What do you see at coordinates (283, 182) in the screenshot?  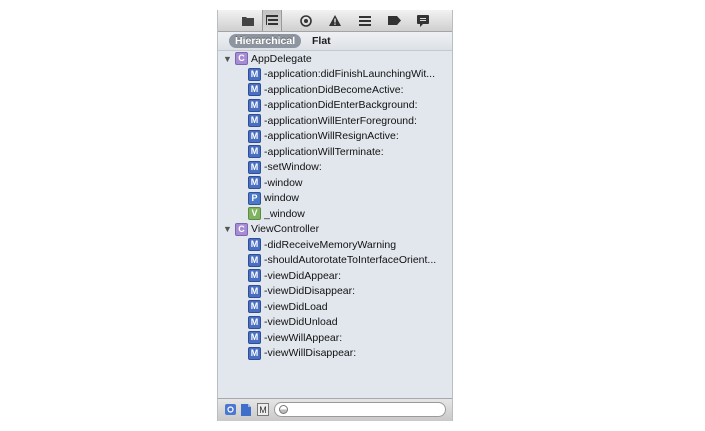 I see `symbol-label: -window` at bounding box center [283, 182].